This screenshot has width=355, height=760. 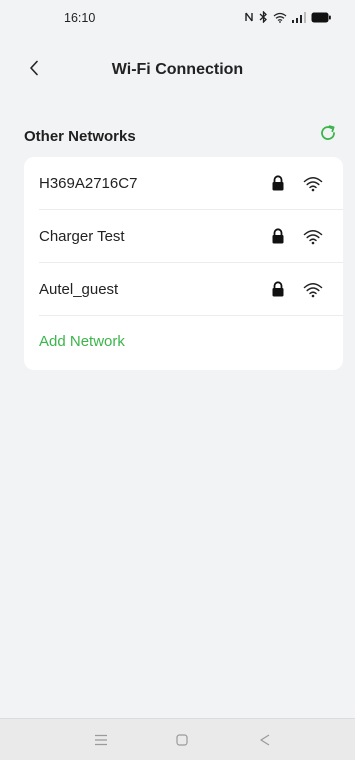 What do you see at coordinates (265, 740) in the screenshot?
I see `back-triangle-icon` at bounding box center [265, 740].